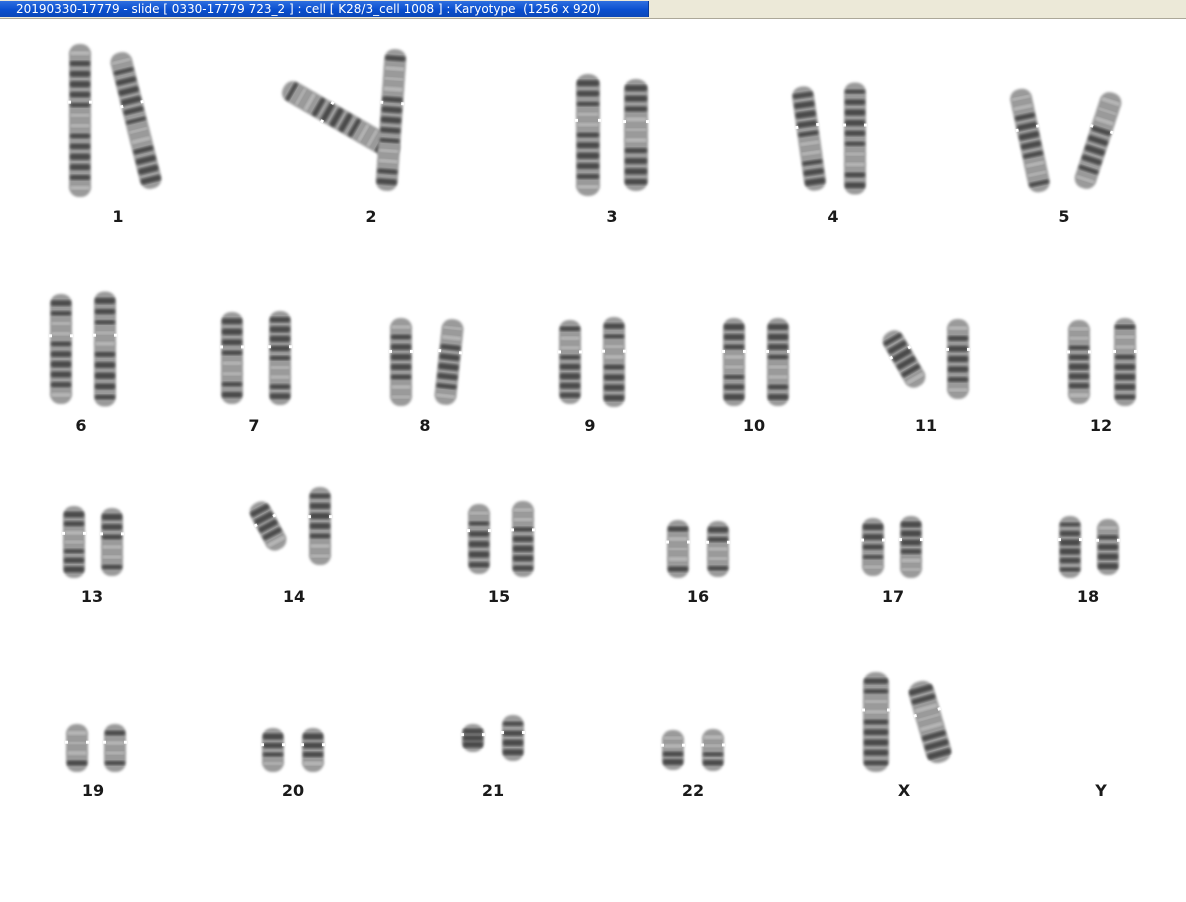  I want to click on chromosome-pair-x, so click(908, 722).